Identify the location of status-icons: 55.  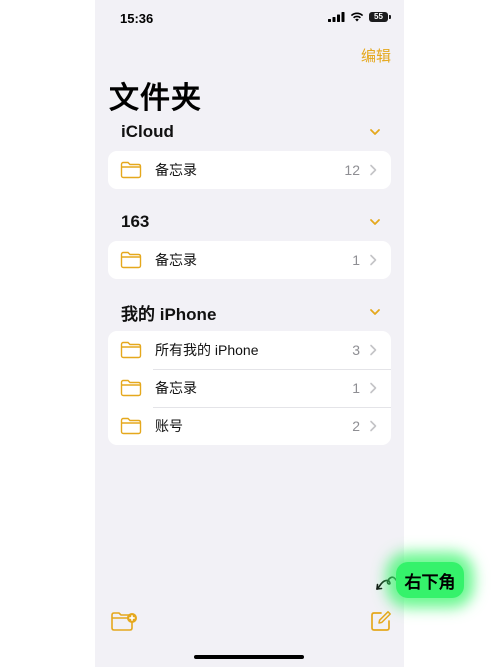
(359, 17).